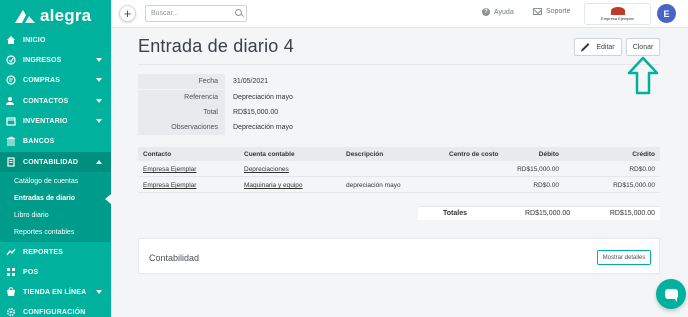  Describe the element at coordinates (11, 40) in the screenshot. I see `home-icon` at that location.